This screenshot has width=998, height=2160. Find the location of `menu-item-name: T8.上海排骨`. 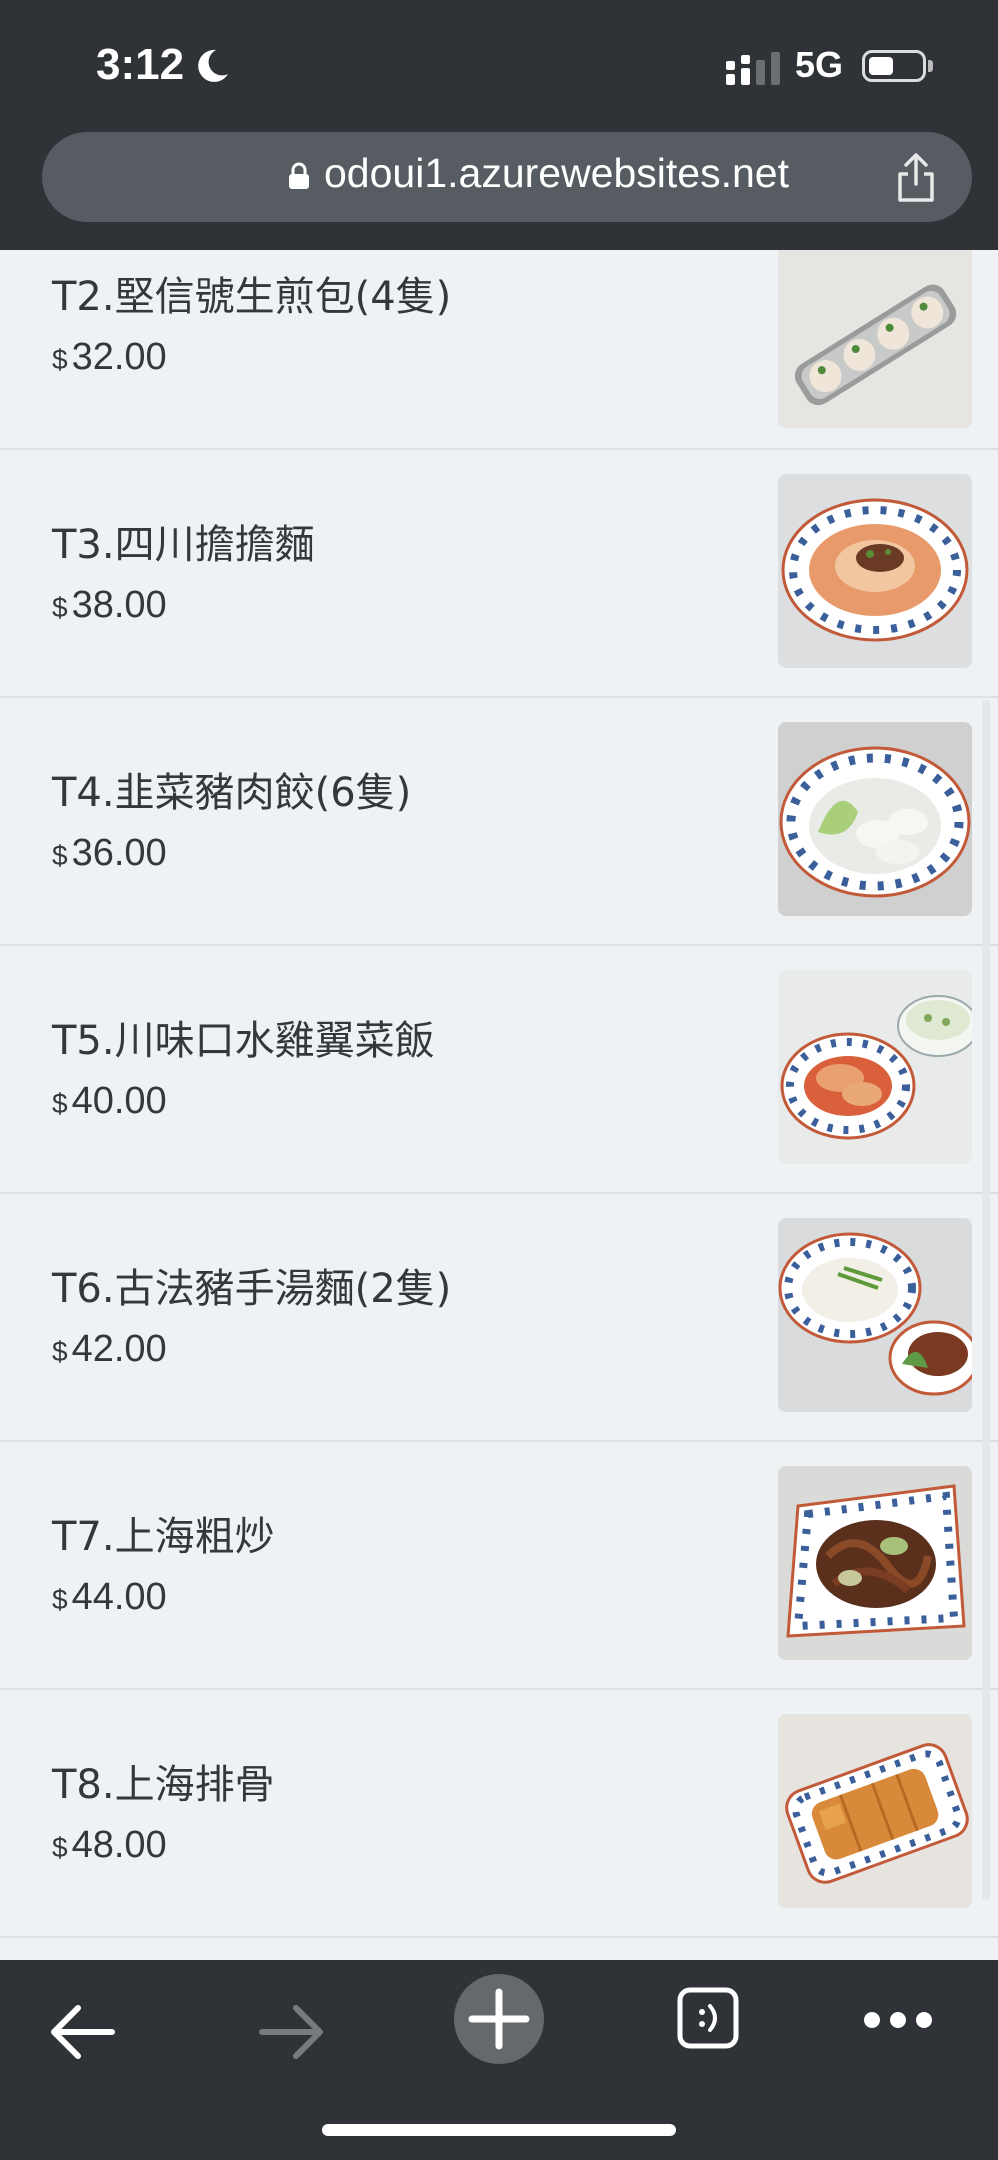

menu-item-name: T8.上海排骨 is located at coordinates (163, 1785).